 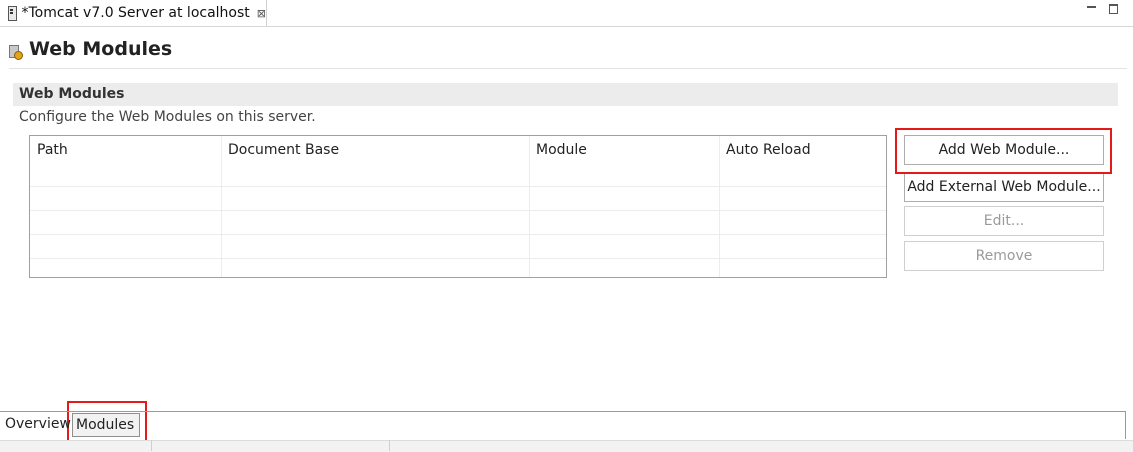 I want to click on window-controls, so click(x=1103, y=8).